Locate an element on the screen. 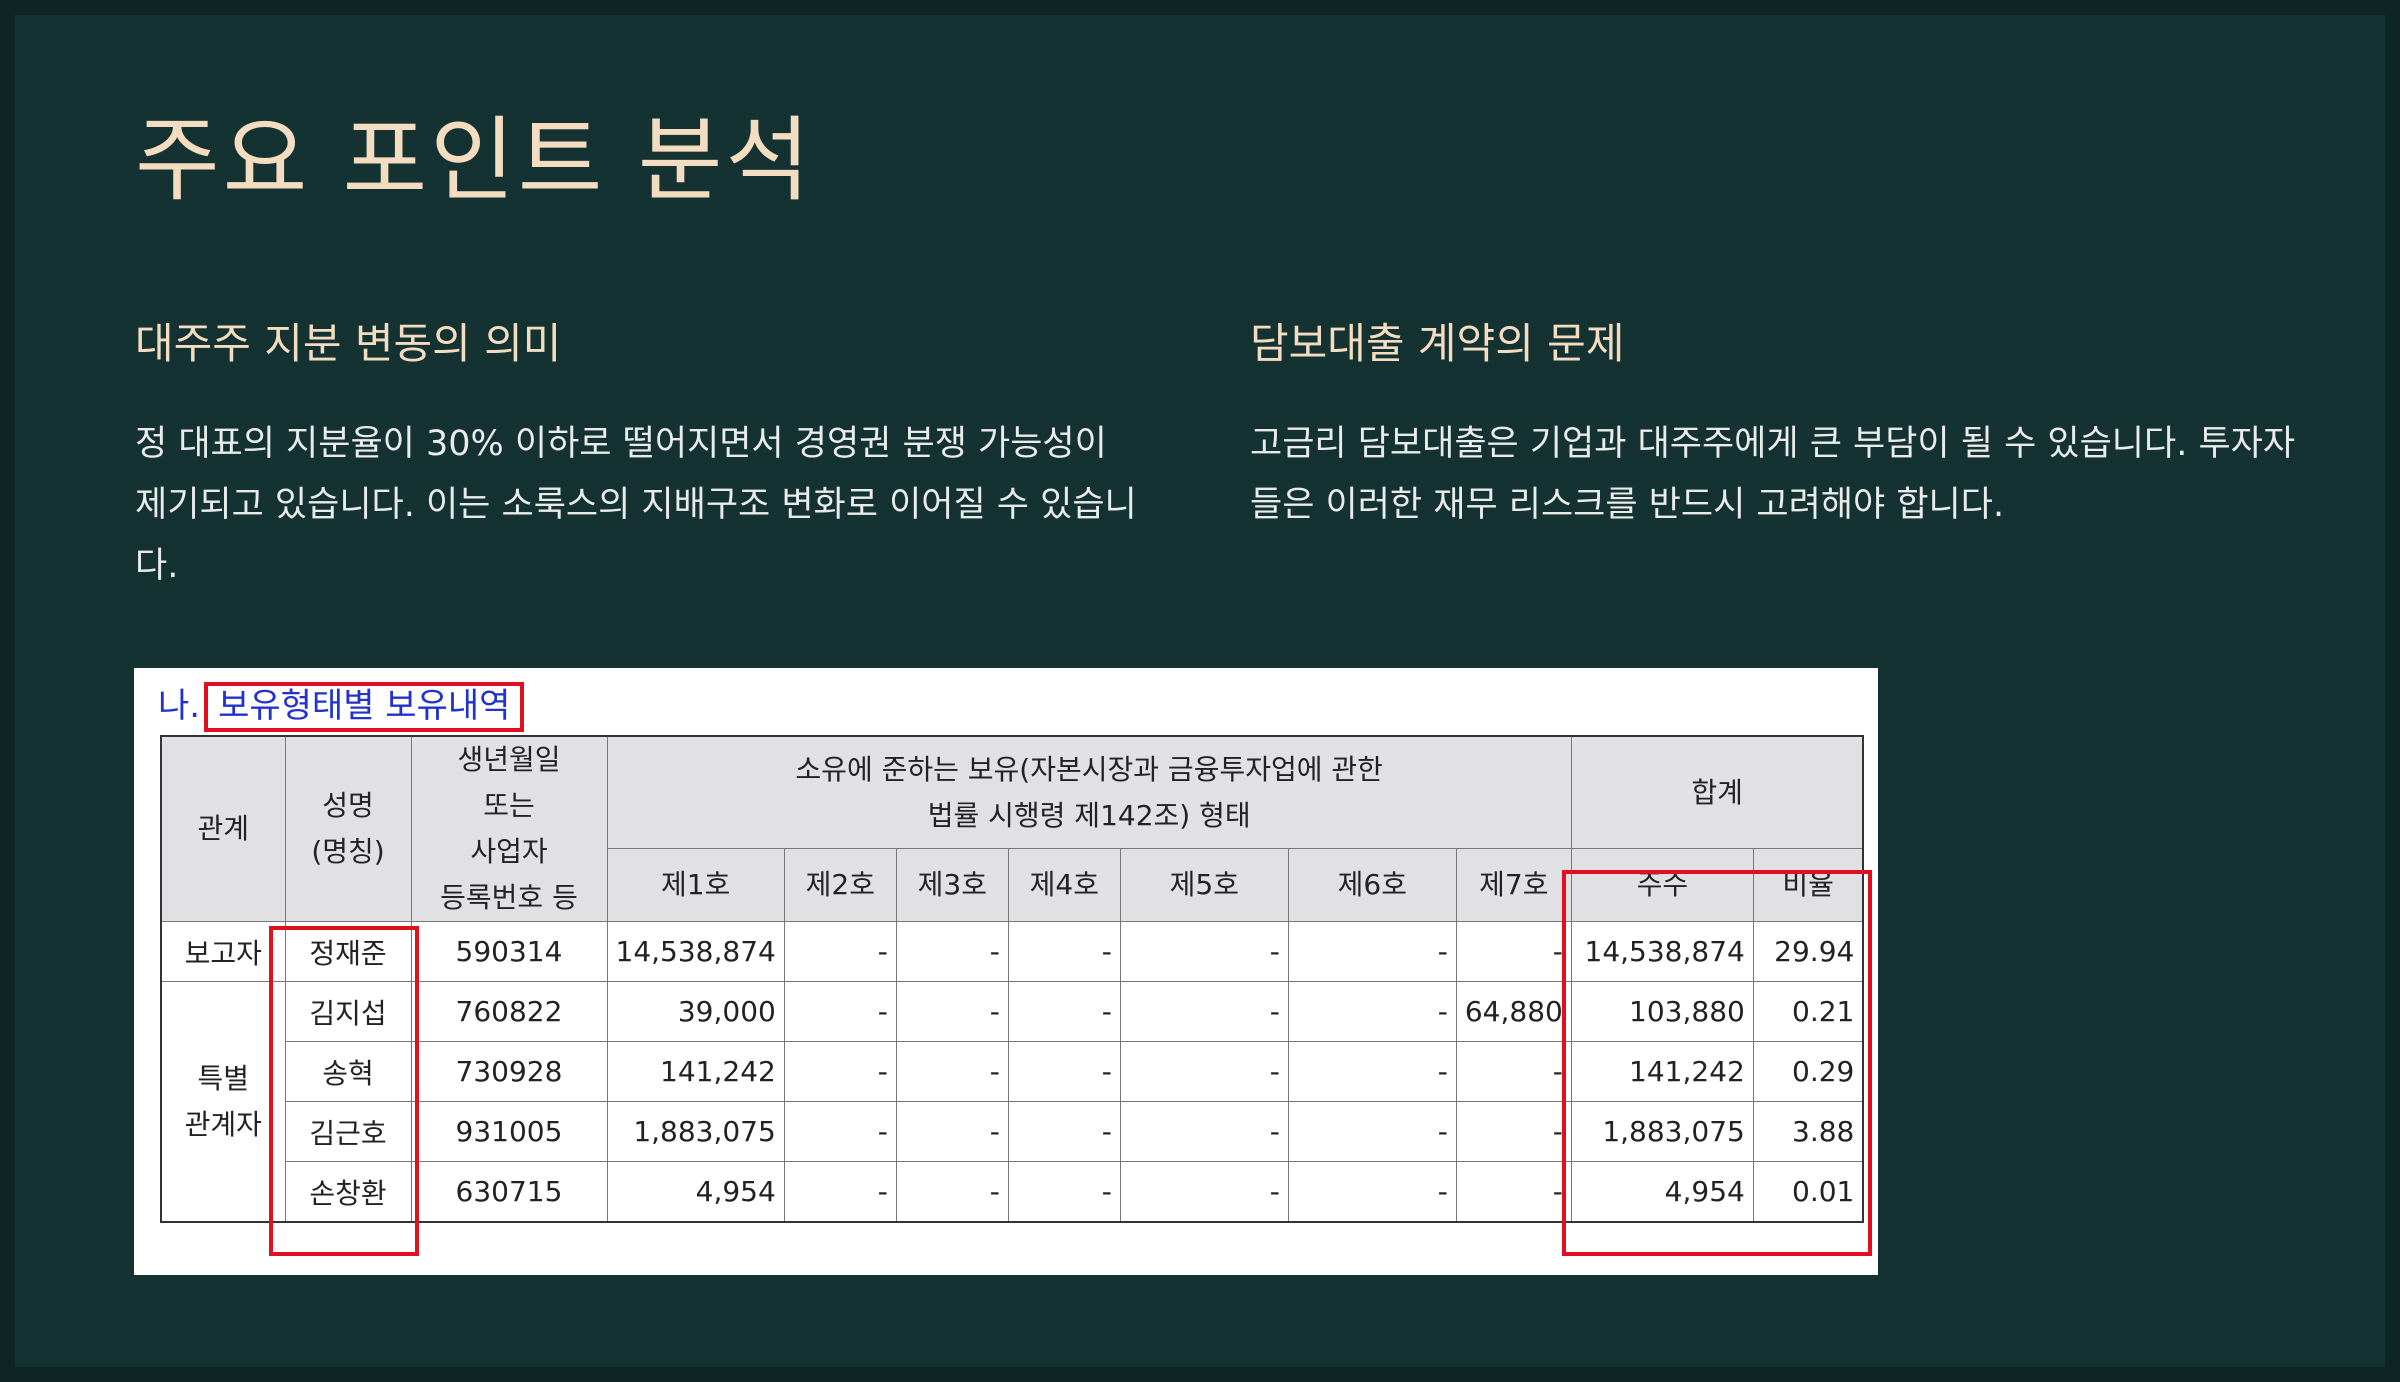 The image size is (2400, 1382). header-total: 합계 is located at coordinates (1717, 792).